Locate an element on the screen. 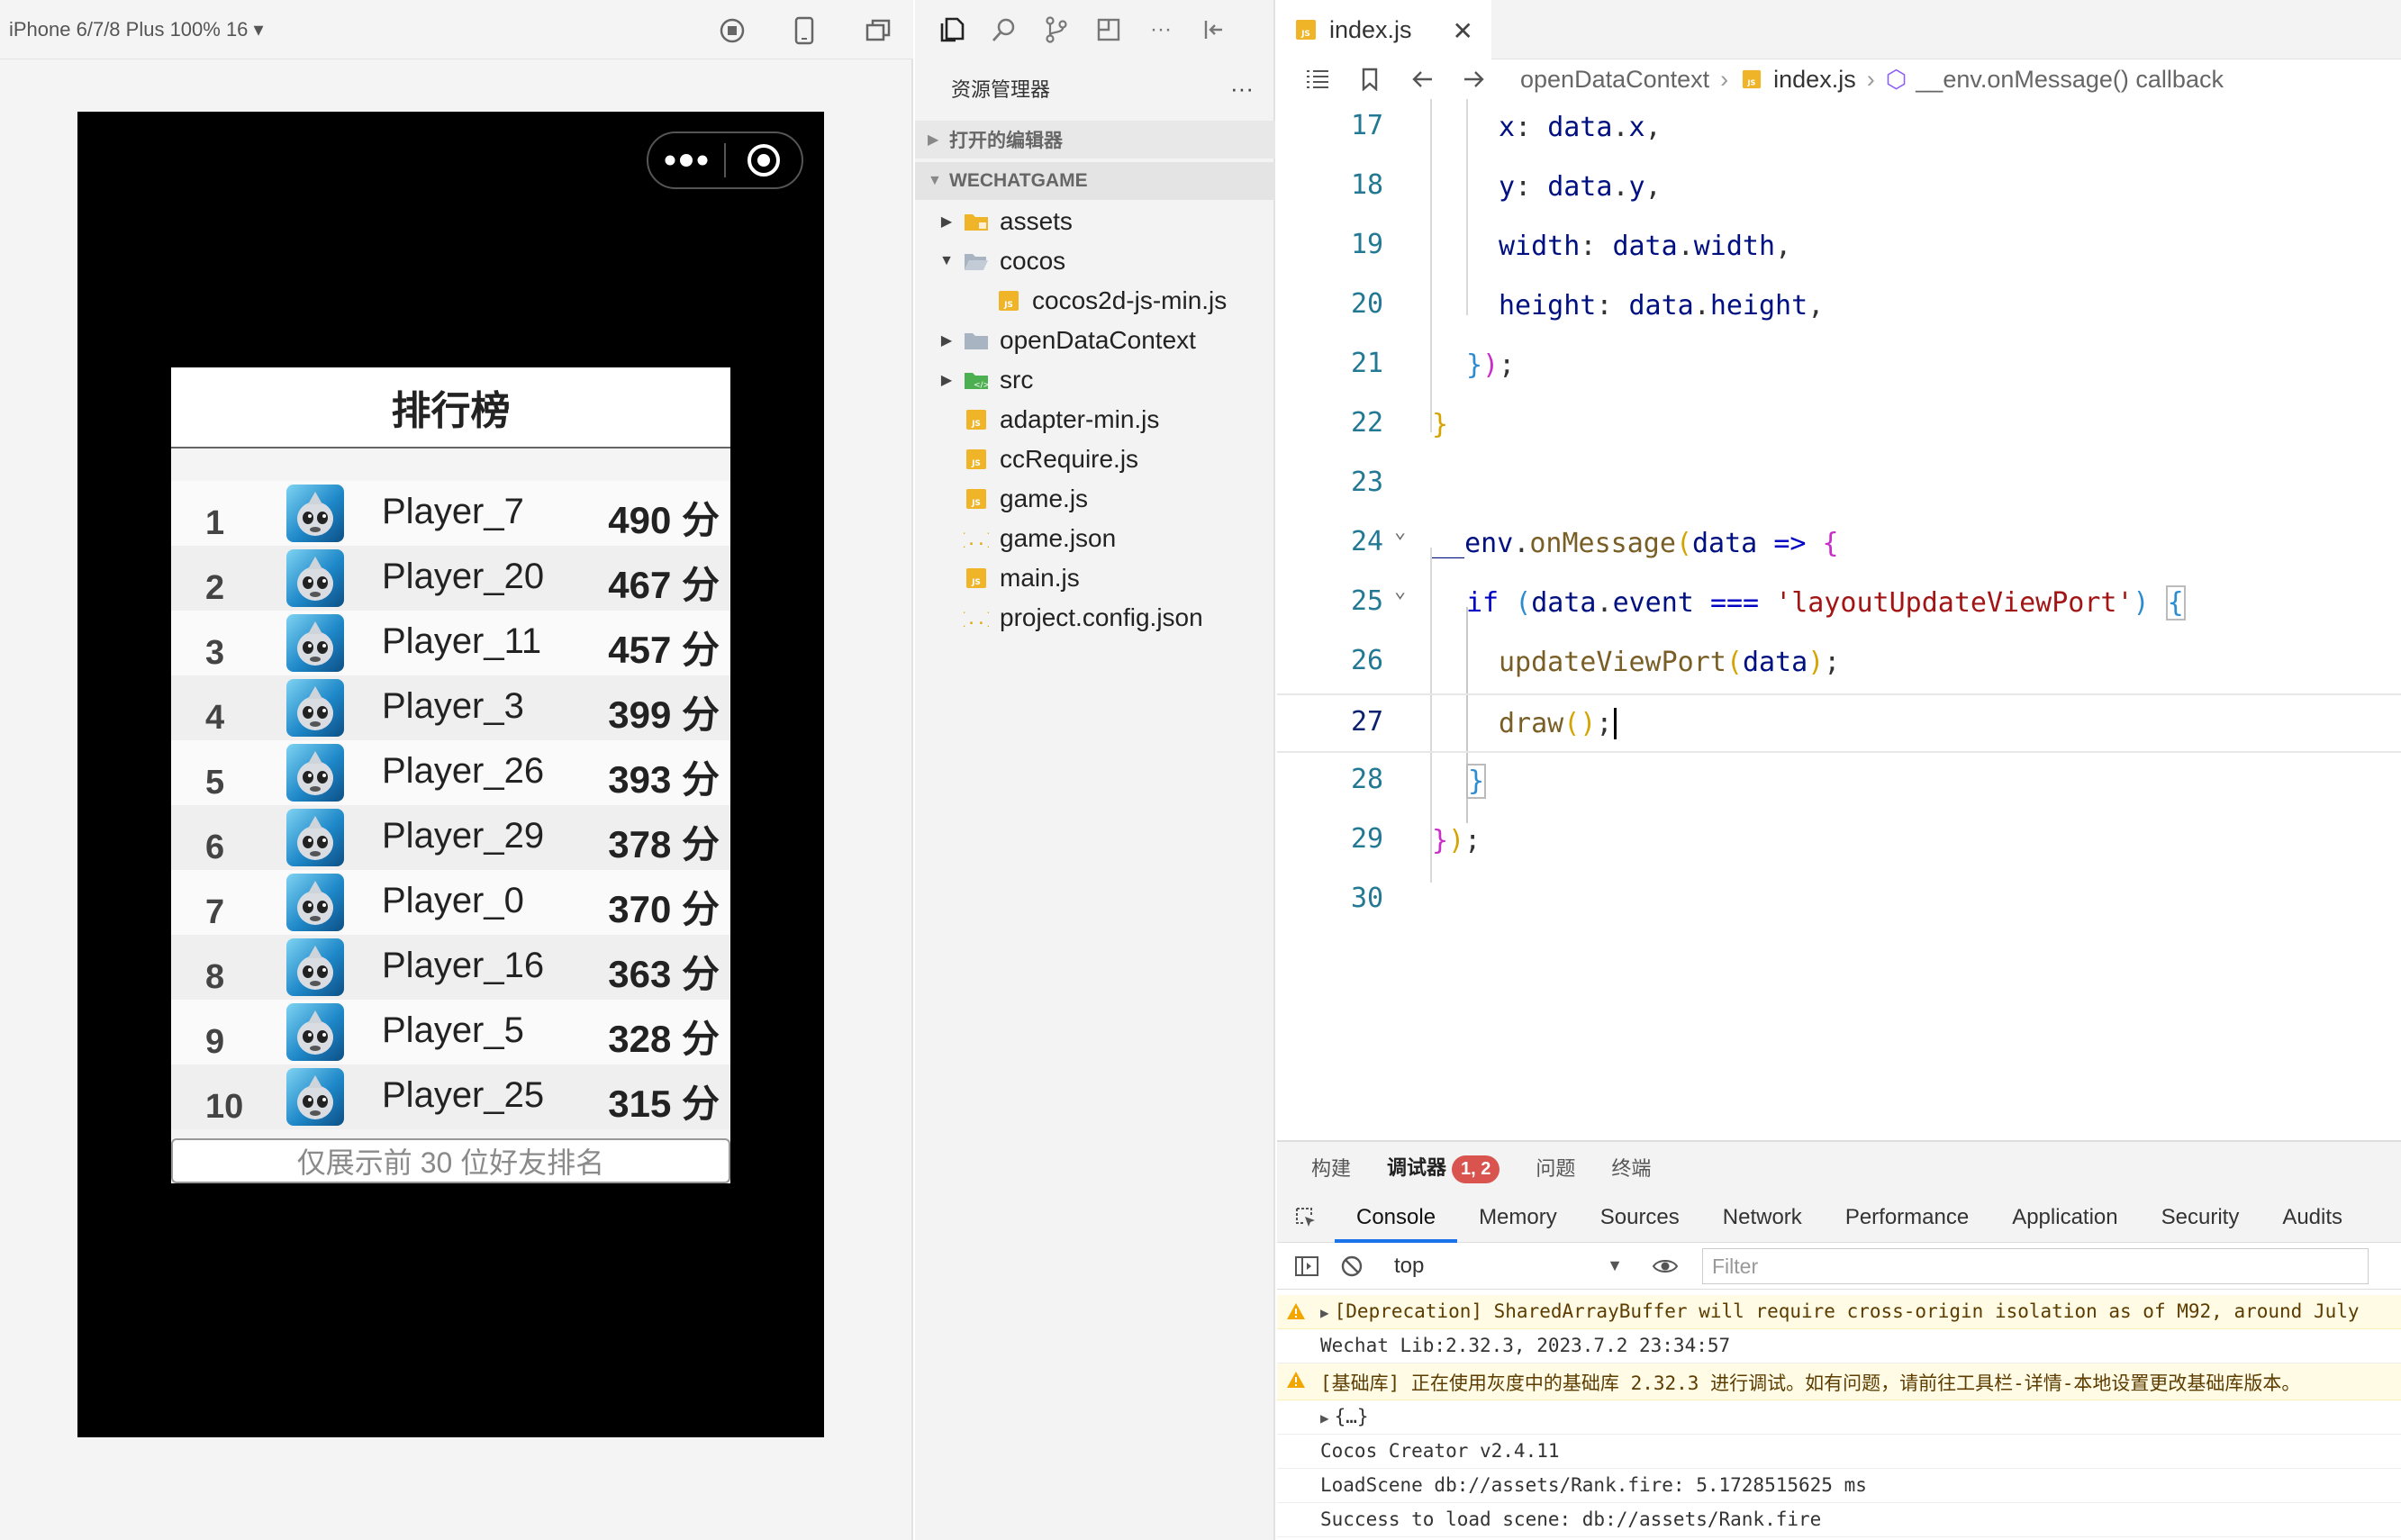  code-line: 22 } is located at coordinates (1839, 426).